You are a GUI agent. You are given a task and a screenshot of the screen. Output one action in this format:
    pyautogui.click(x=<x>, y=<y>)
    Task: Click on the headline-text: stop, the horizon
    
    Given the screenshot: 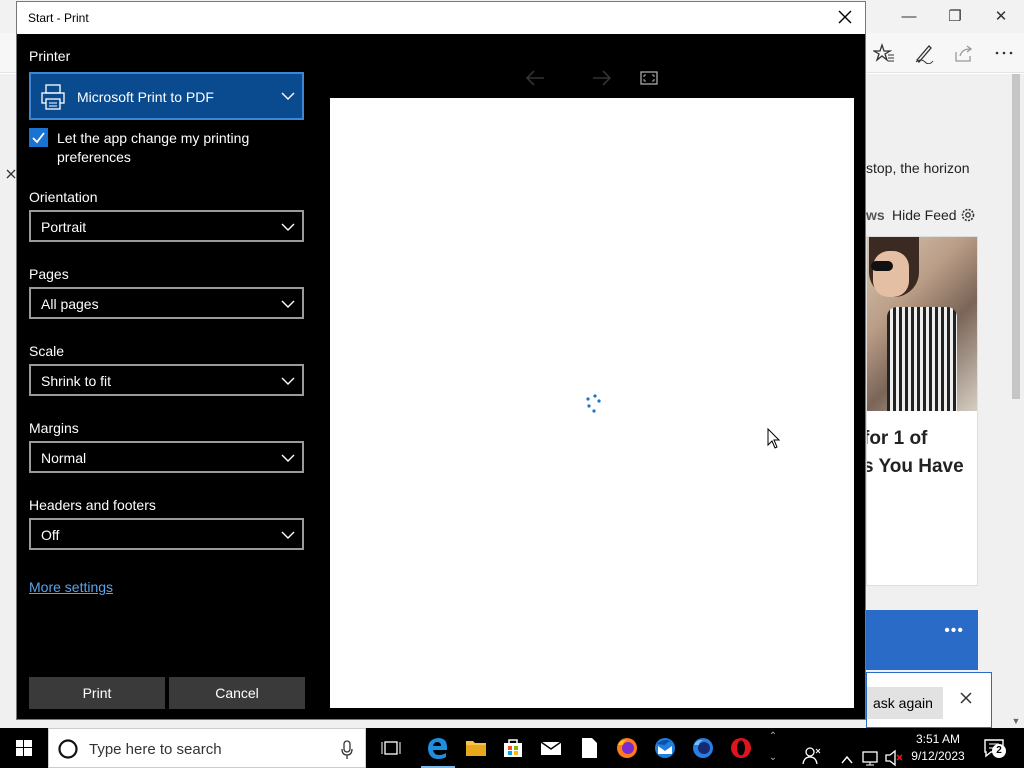 What is the action you would take?
    pyautogui.click(x=918, y=168)
    